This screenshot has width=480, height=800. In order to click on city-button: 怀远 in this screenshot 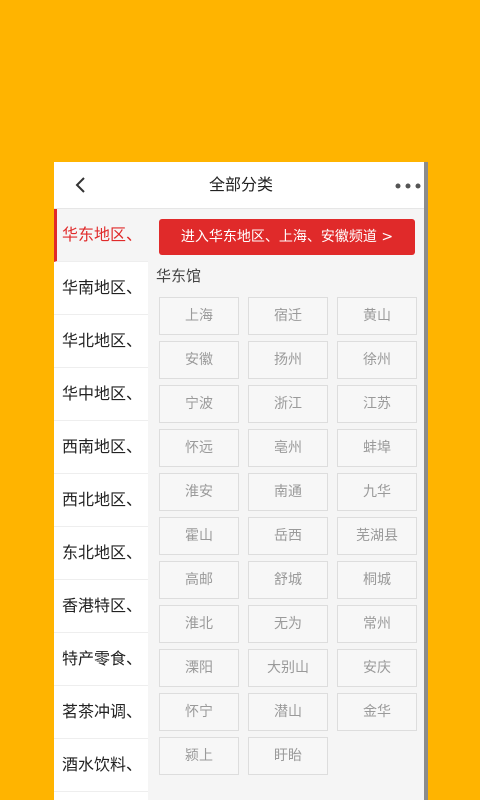, I will do `click(199, 448)`.